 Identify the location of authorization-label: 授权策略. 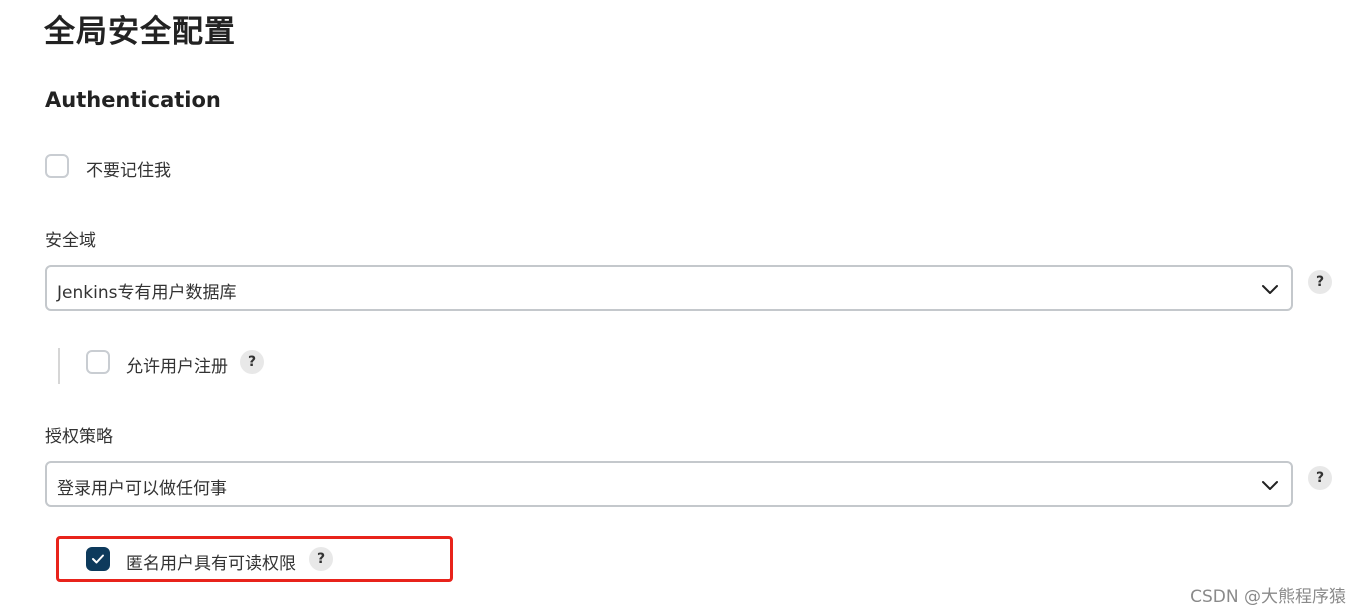
(79, 437).